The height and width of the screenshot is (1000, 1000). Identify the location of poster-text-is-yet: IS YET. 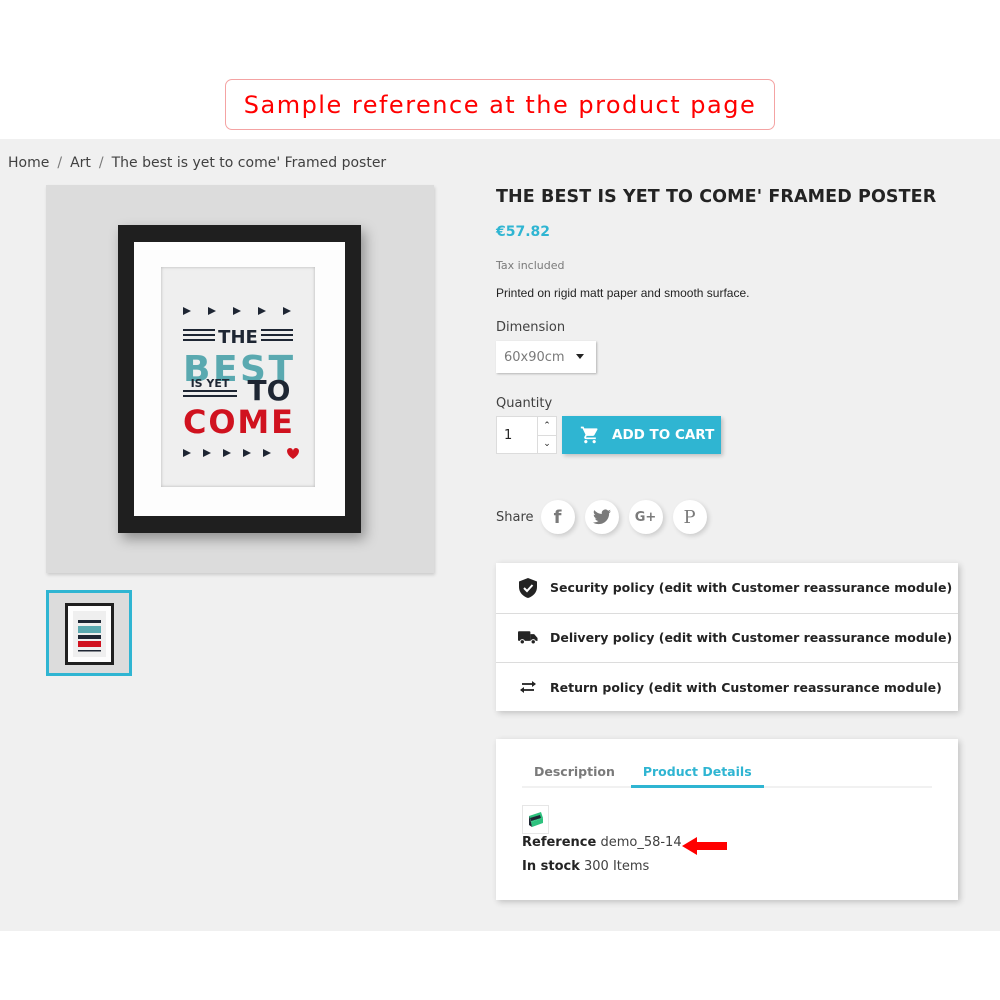
(210, 383).